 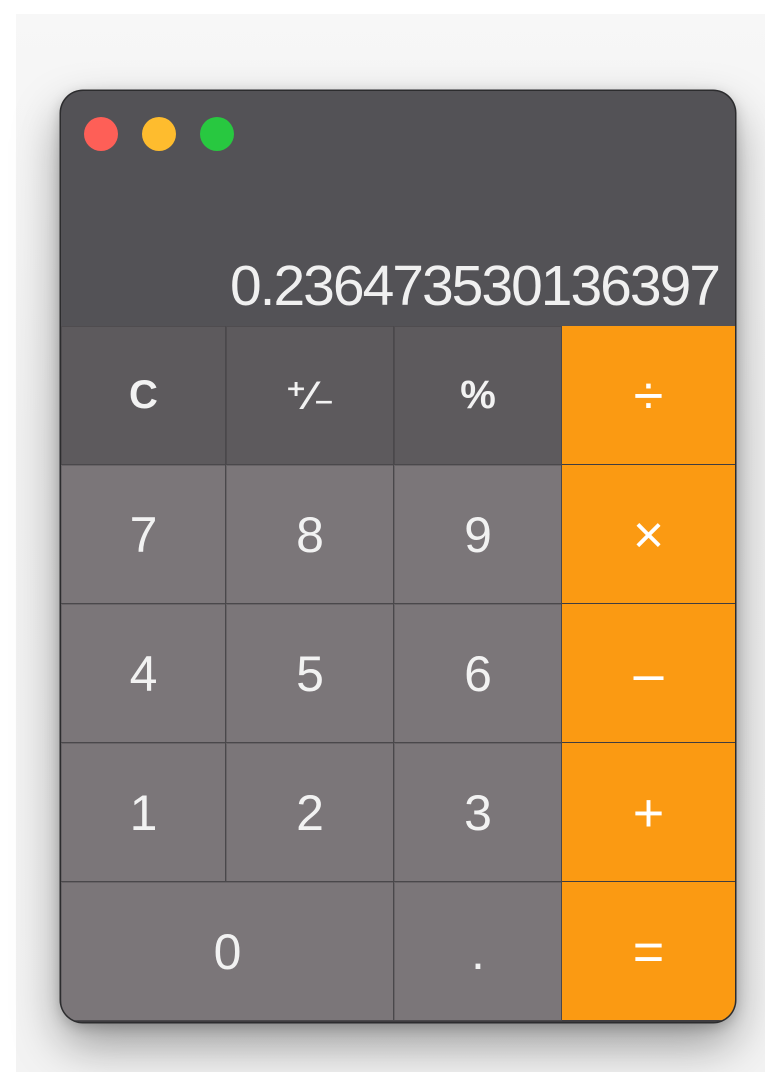 I want to click on equals-button: =, so click(x=648, y=951).